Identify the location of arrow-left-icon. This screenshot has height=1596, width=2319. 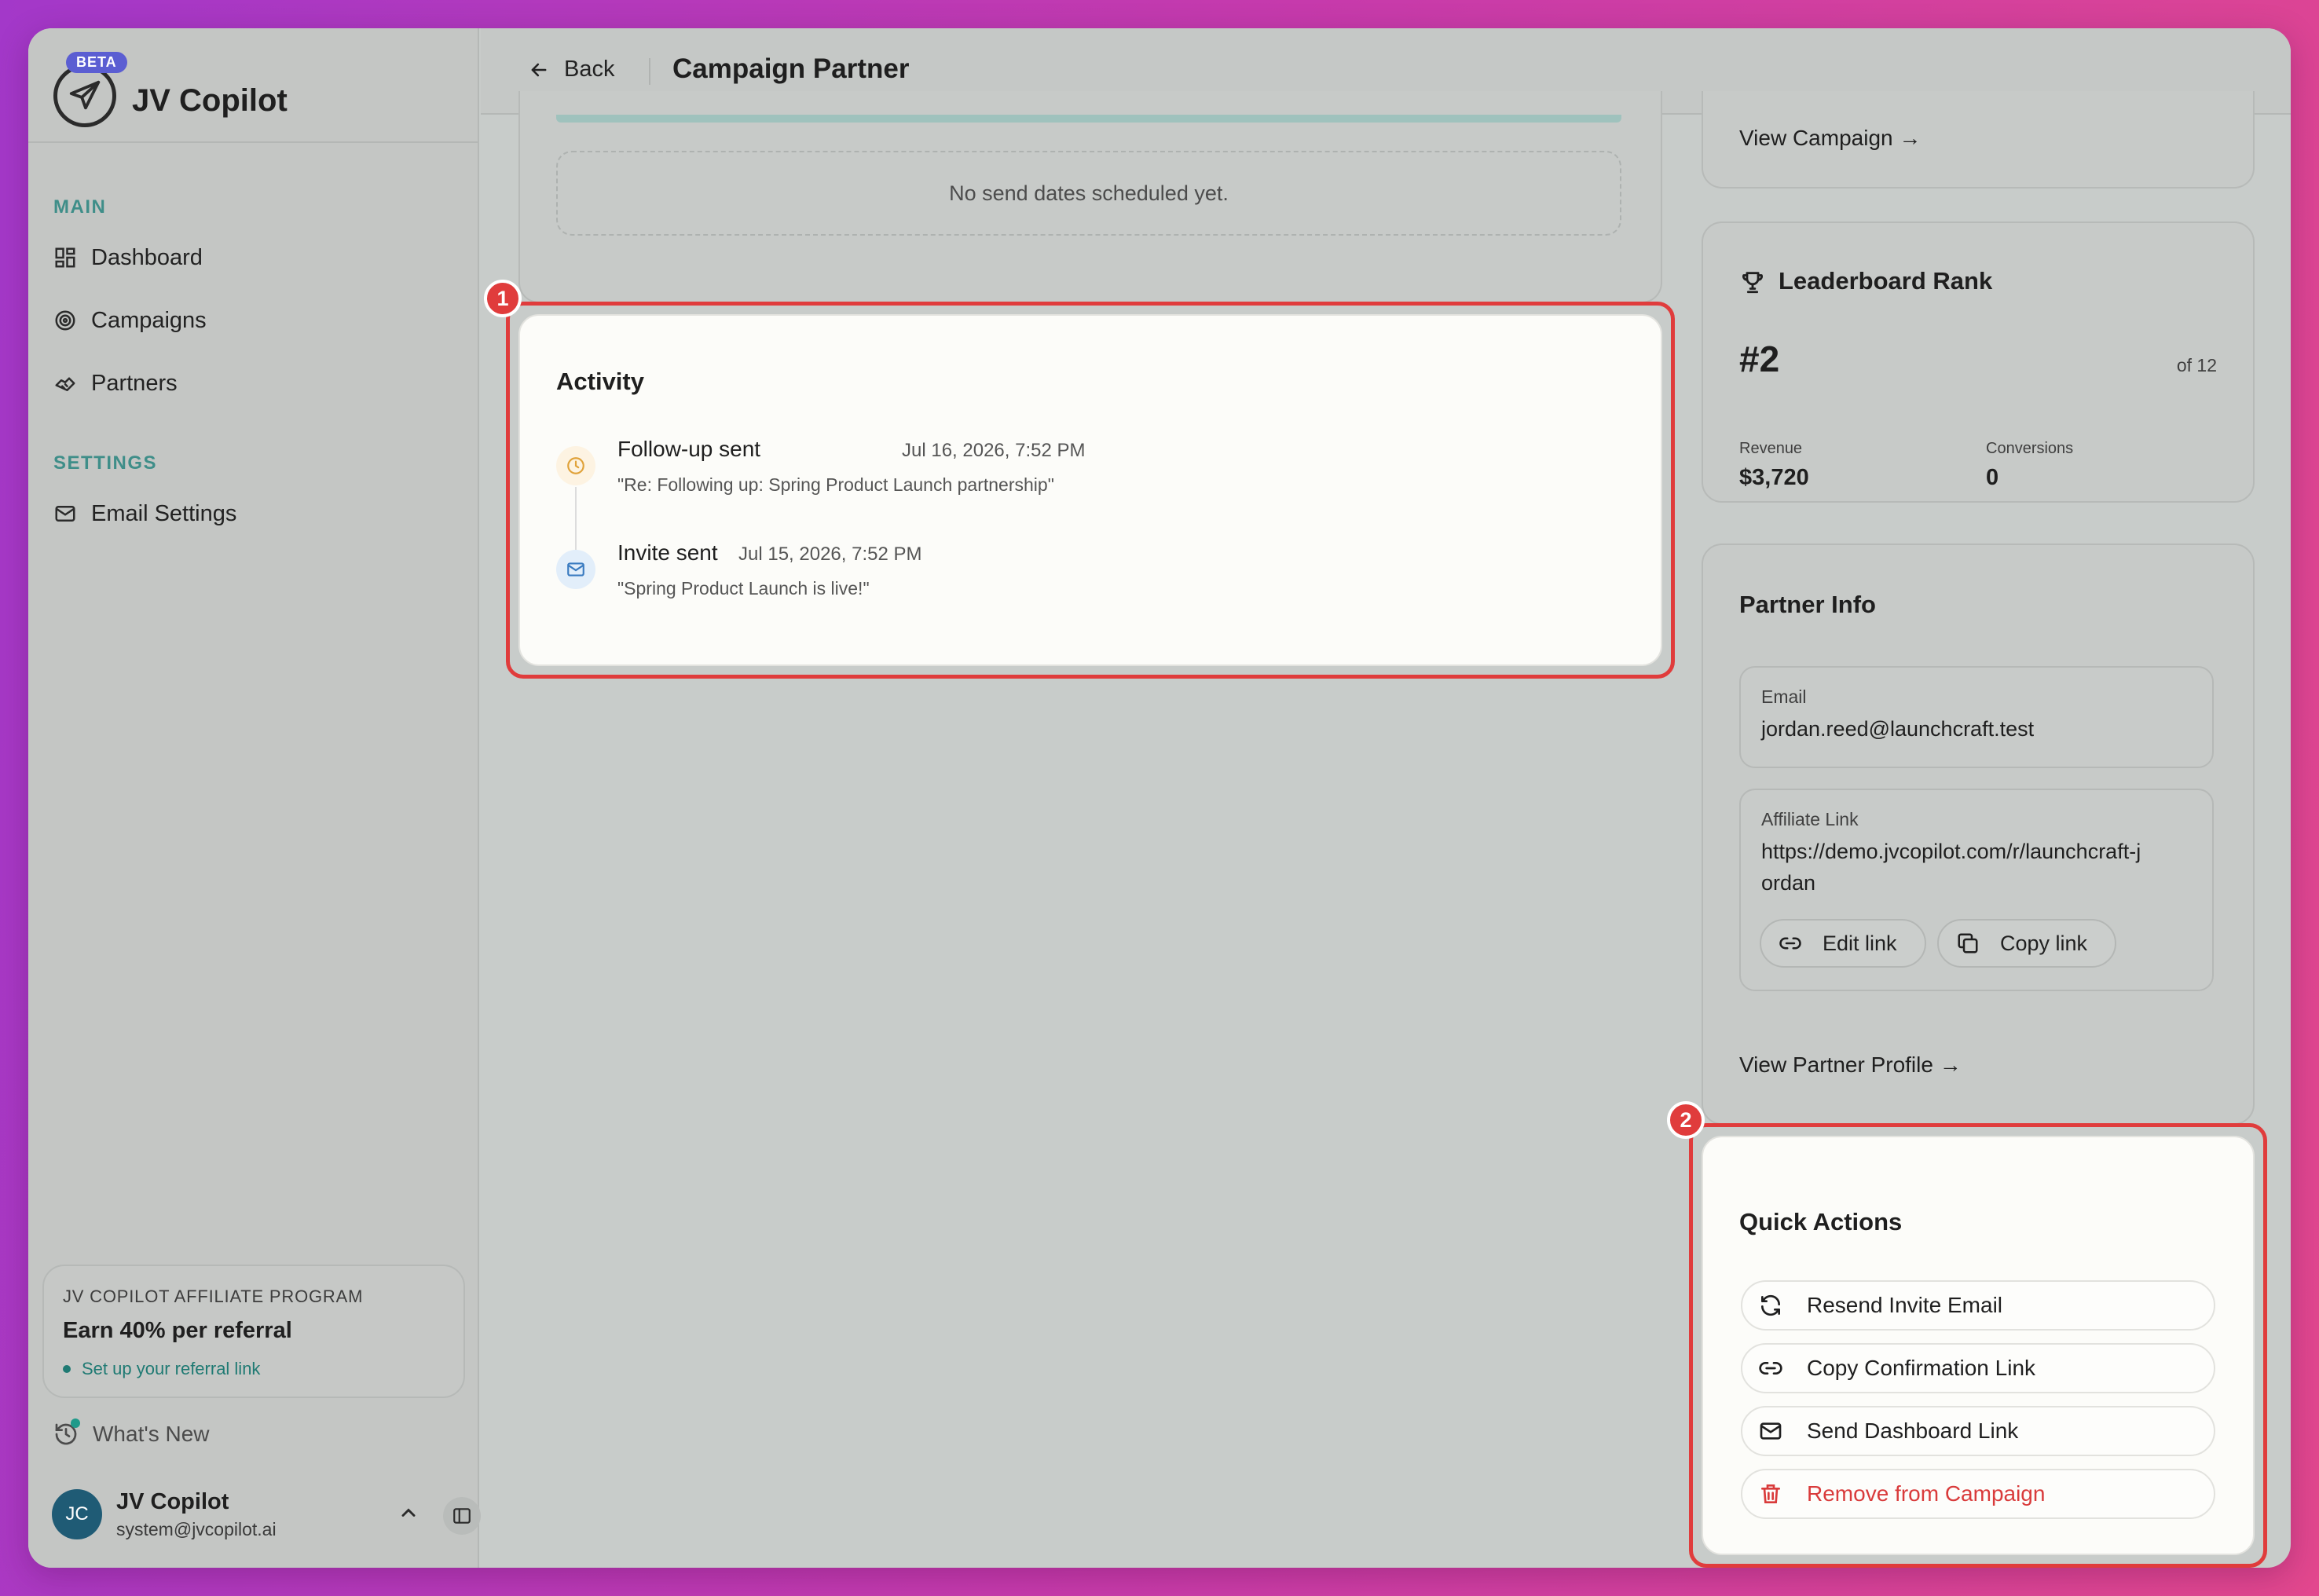
(539, 69).